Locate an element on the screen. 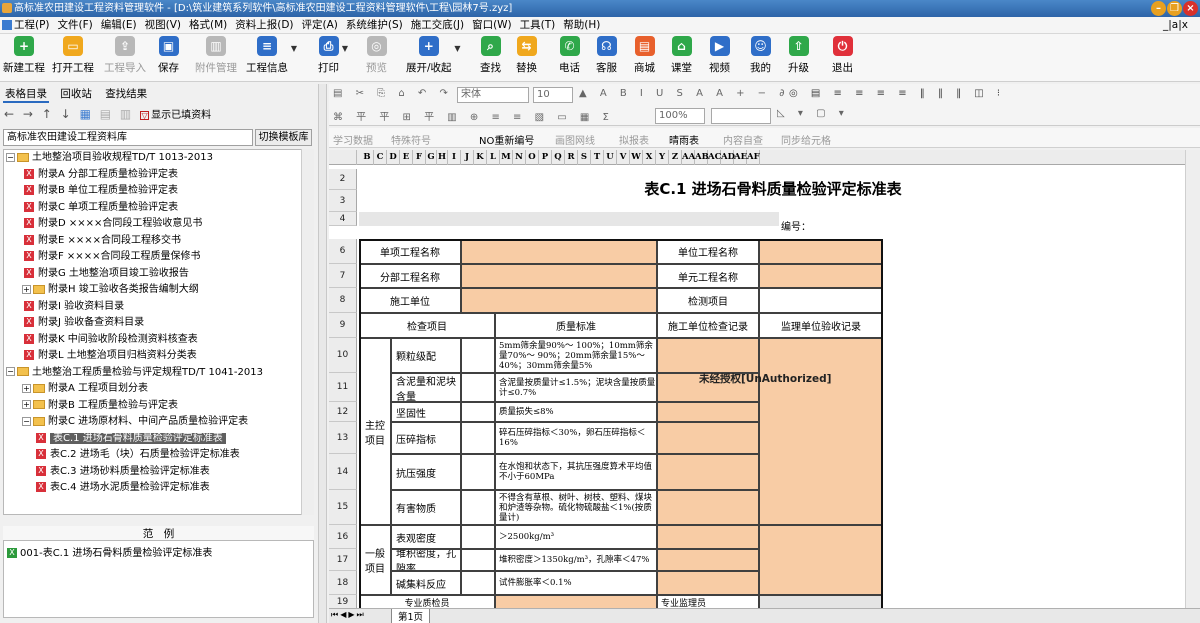 This screenshot has width=1200, height=623. forward-icon: → is located at coordinates (28, 114).